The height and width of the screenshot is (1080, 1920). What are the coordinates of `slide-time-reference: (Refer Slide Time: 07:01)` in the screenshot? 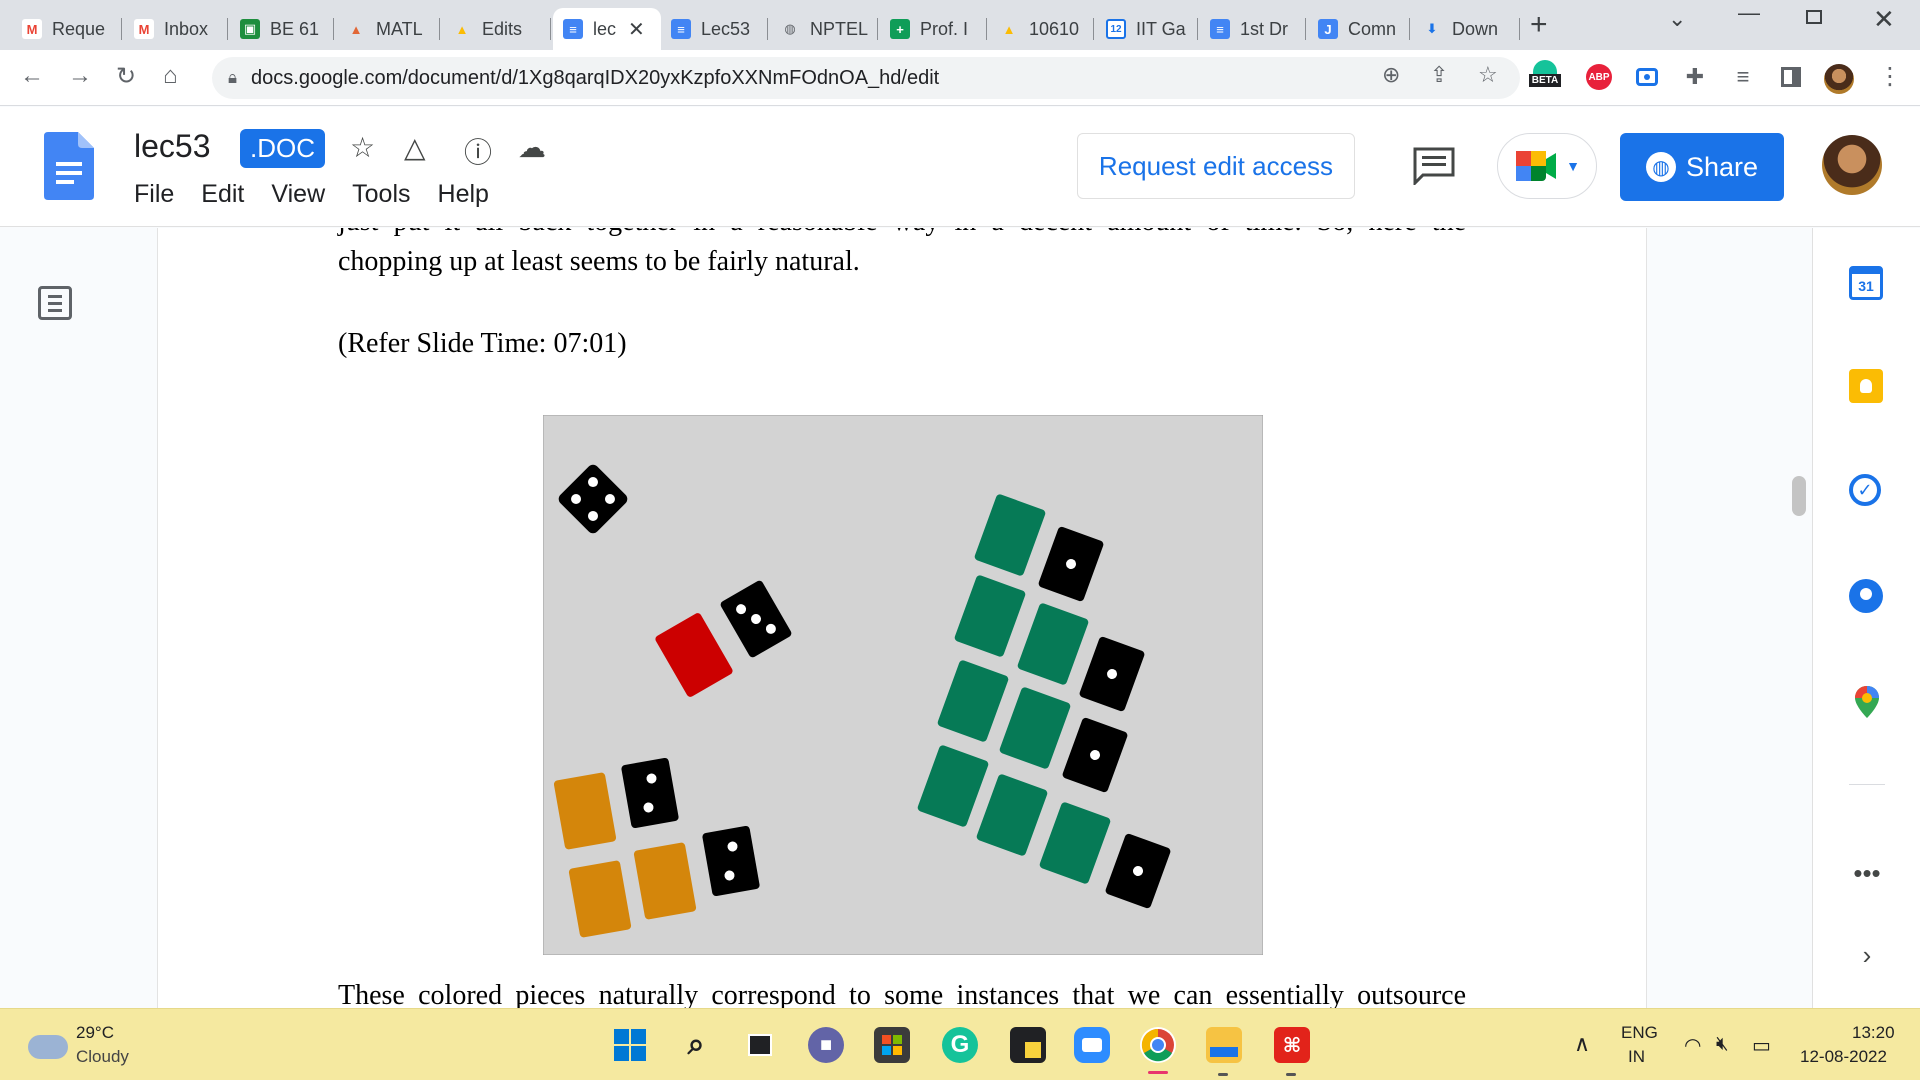 It's located at (482, 343).